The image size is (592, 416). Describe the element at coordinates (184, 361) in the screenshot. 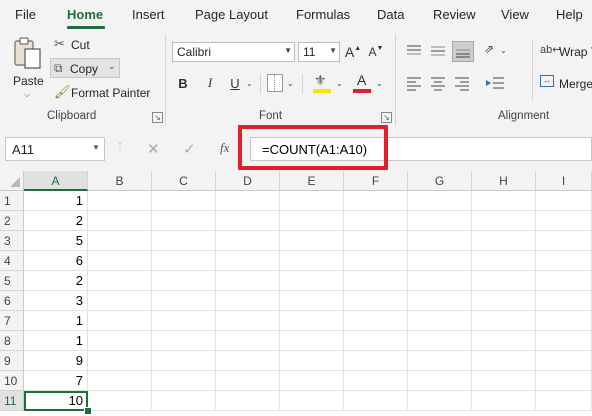

I see `cell-c9` at that location.